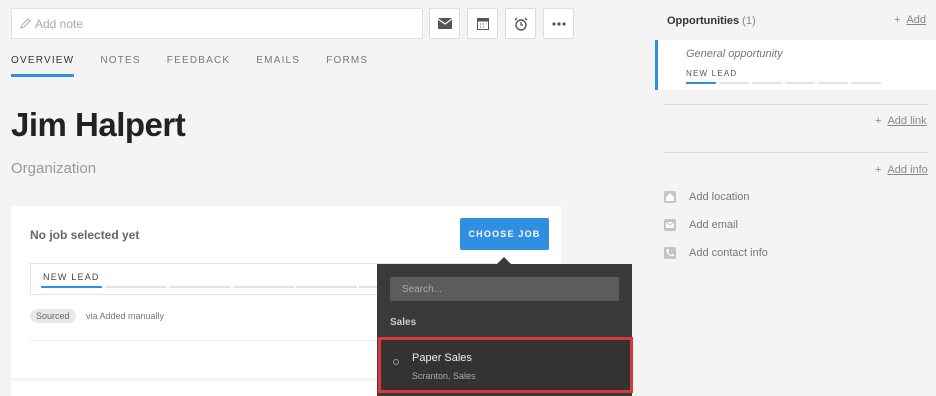 The height and width of the screenshot is (396, 936). Describe the element at coordinates (916, 20) in the screenshot. I see `add-opportunity-label: Add` at that location.